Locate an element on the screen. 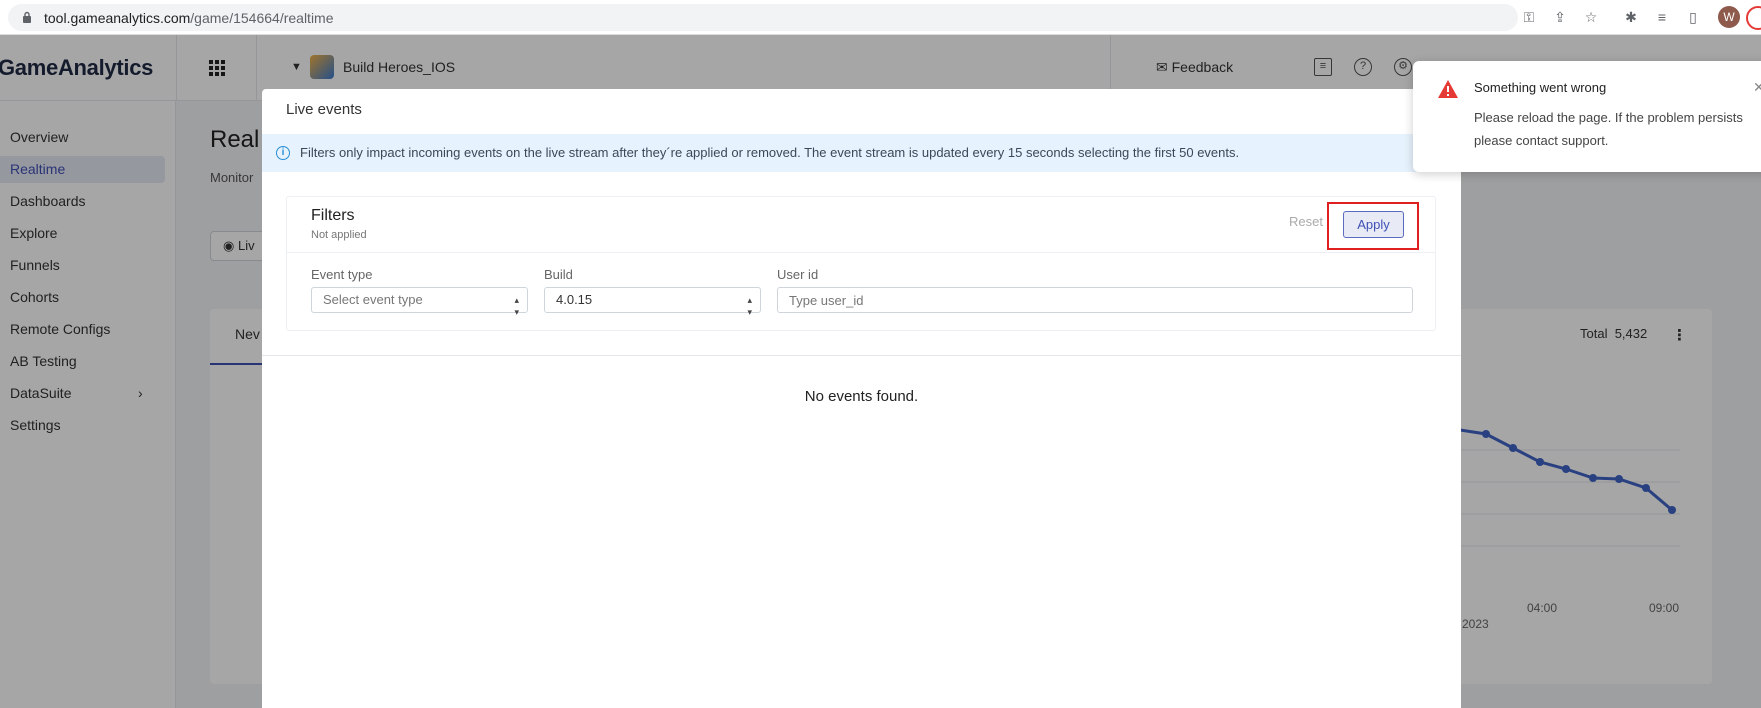 The image size is (1761, 708). event-type-placeholder: Select event type is located at coordinates (373, 299).